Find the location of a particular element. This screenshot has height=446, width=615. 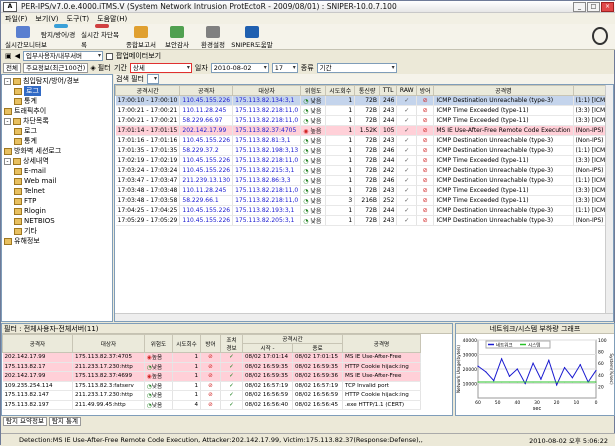

tab-recent: 주요정보(최근100건) is located at coordinates (55, 68).